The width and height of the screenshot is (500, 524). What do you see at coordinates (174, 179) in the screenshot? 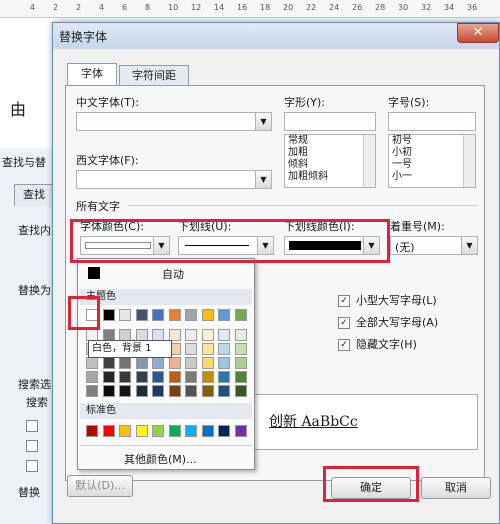
I see `west-font-select: ▼` at bounding box center [174, 179].